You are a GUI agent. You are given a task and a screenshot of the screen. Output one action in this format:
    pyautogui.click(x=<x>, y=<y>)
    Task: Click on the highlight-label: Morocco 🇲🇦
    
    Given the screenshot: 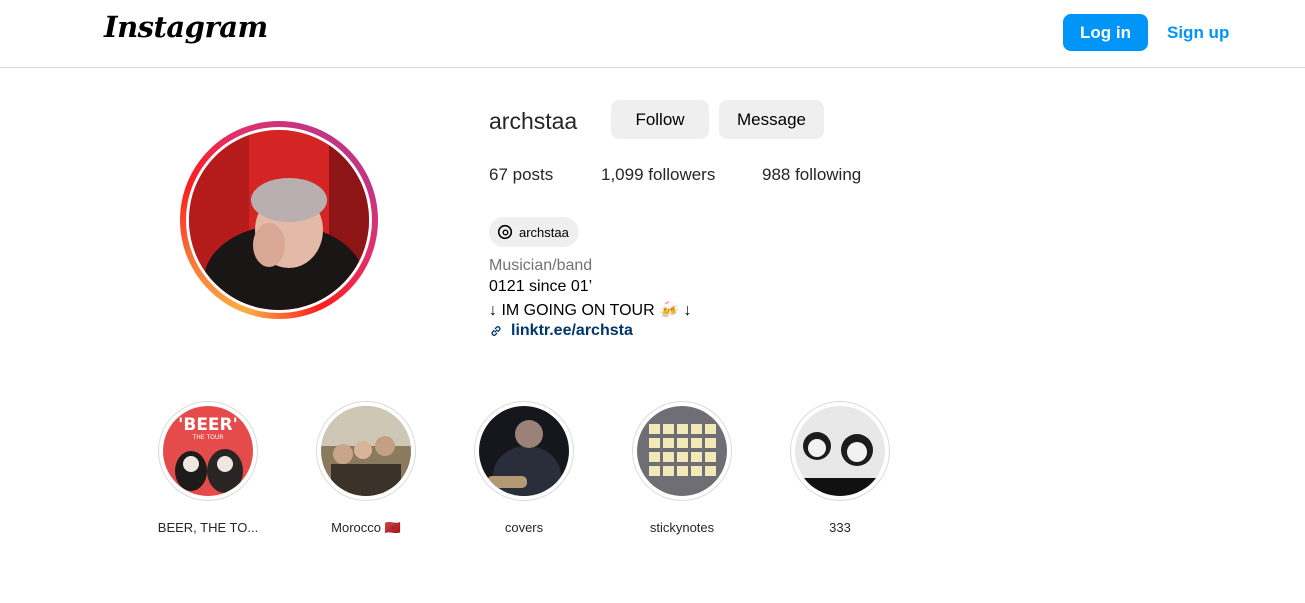 What is the action you would take?
    pyautogui.click(x=366, y=527)
    